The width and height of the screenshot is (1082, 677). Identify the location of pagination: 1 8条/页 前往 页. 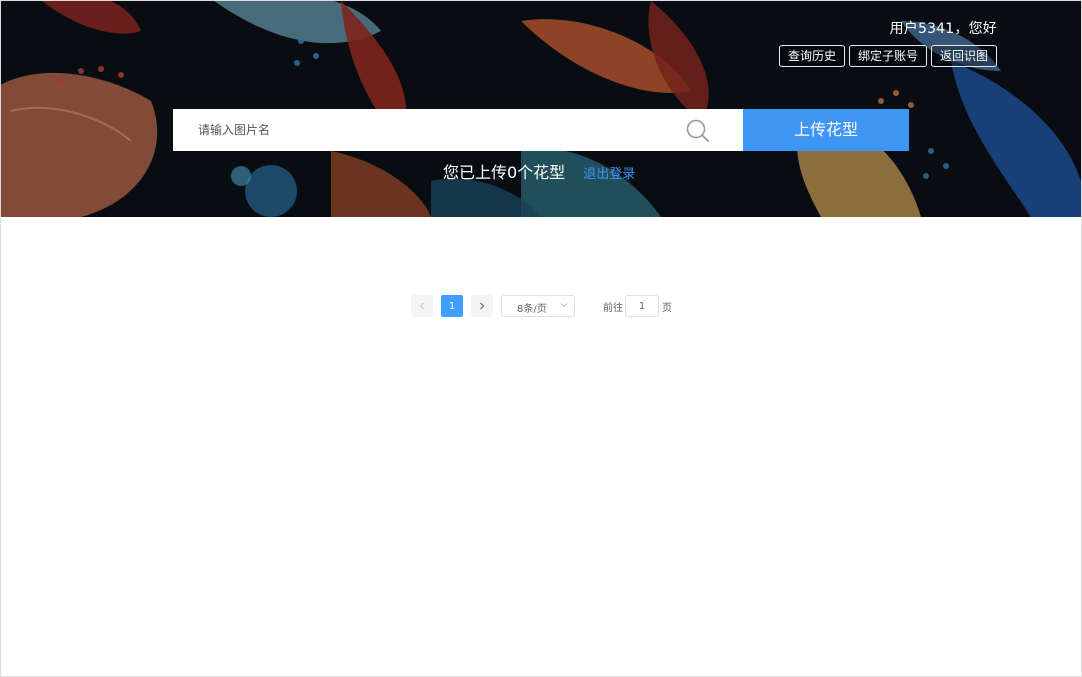
(541, 306).